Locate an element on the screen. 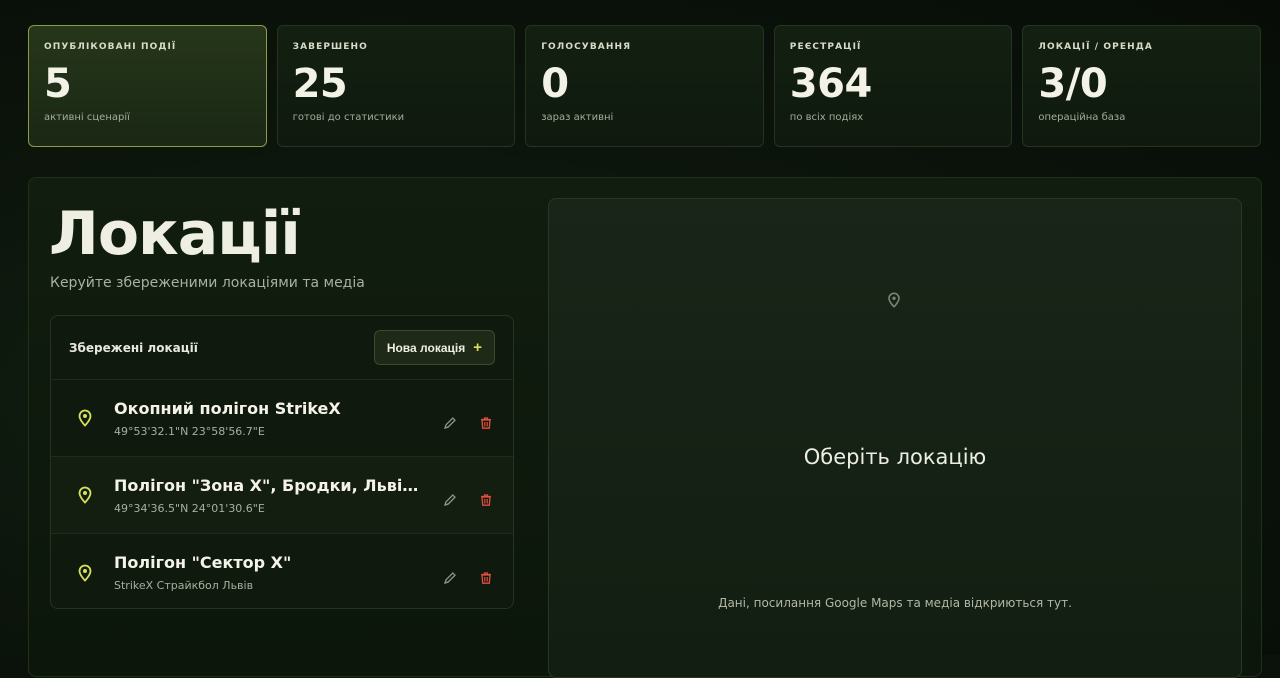 Image resolution: width=1280 pixels, height=678 pixels. plus-icon: + is located at coordinates (477, 347).